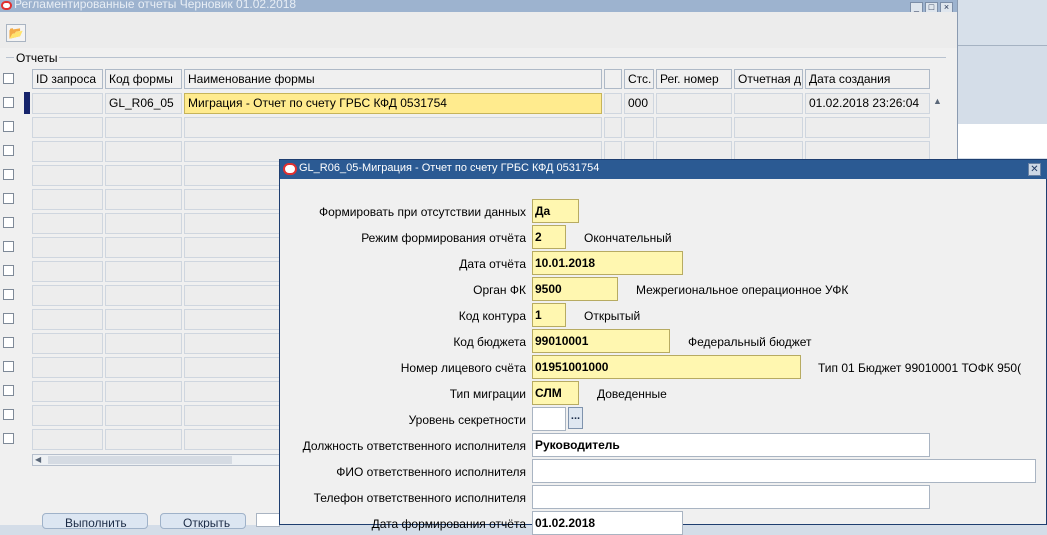 This screenshot has height=535, width=1047. Describe the element at coordinates (393, 79) in the screenshot. I see `col-header-form-name: Наименование формы` at that location.